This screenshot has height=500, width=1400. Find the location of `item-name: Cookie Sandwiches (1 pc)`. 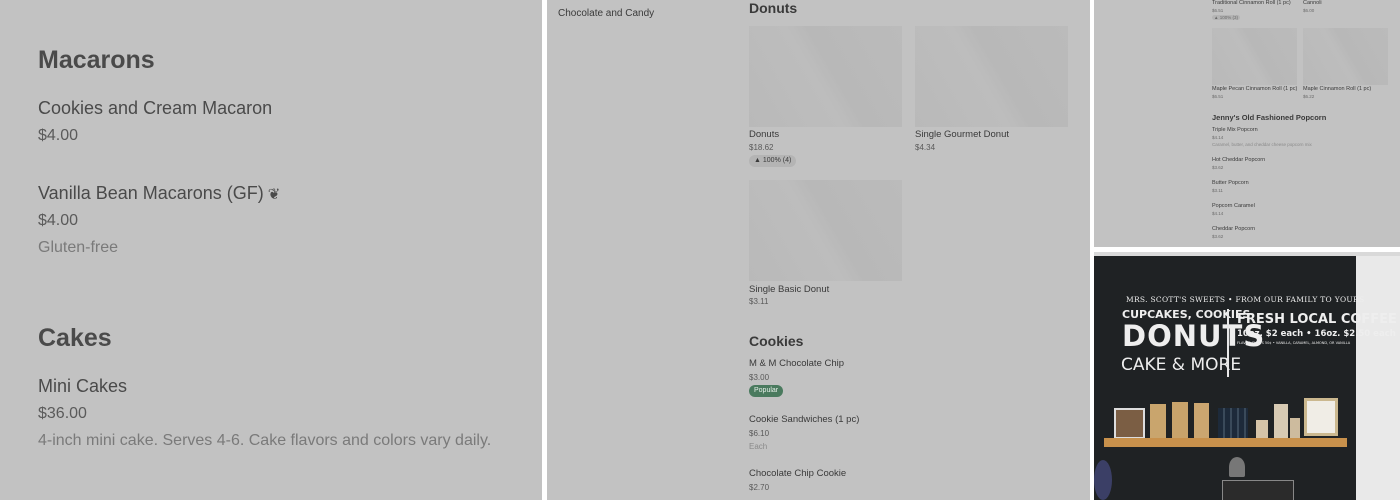

item-name: Cookie Sandwiches (1 pc) is located at coordinates (804, 419).